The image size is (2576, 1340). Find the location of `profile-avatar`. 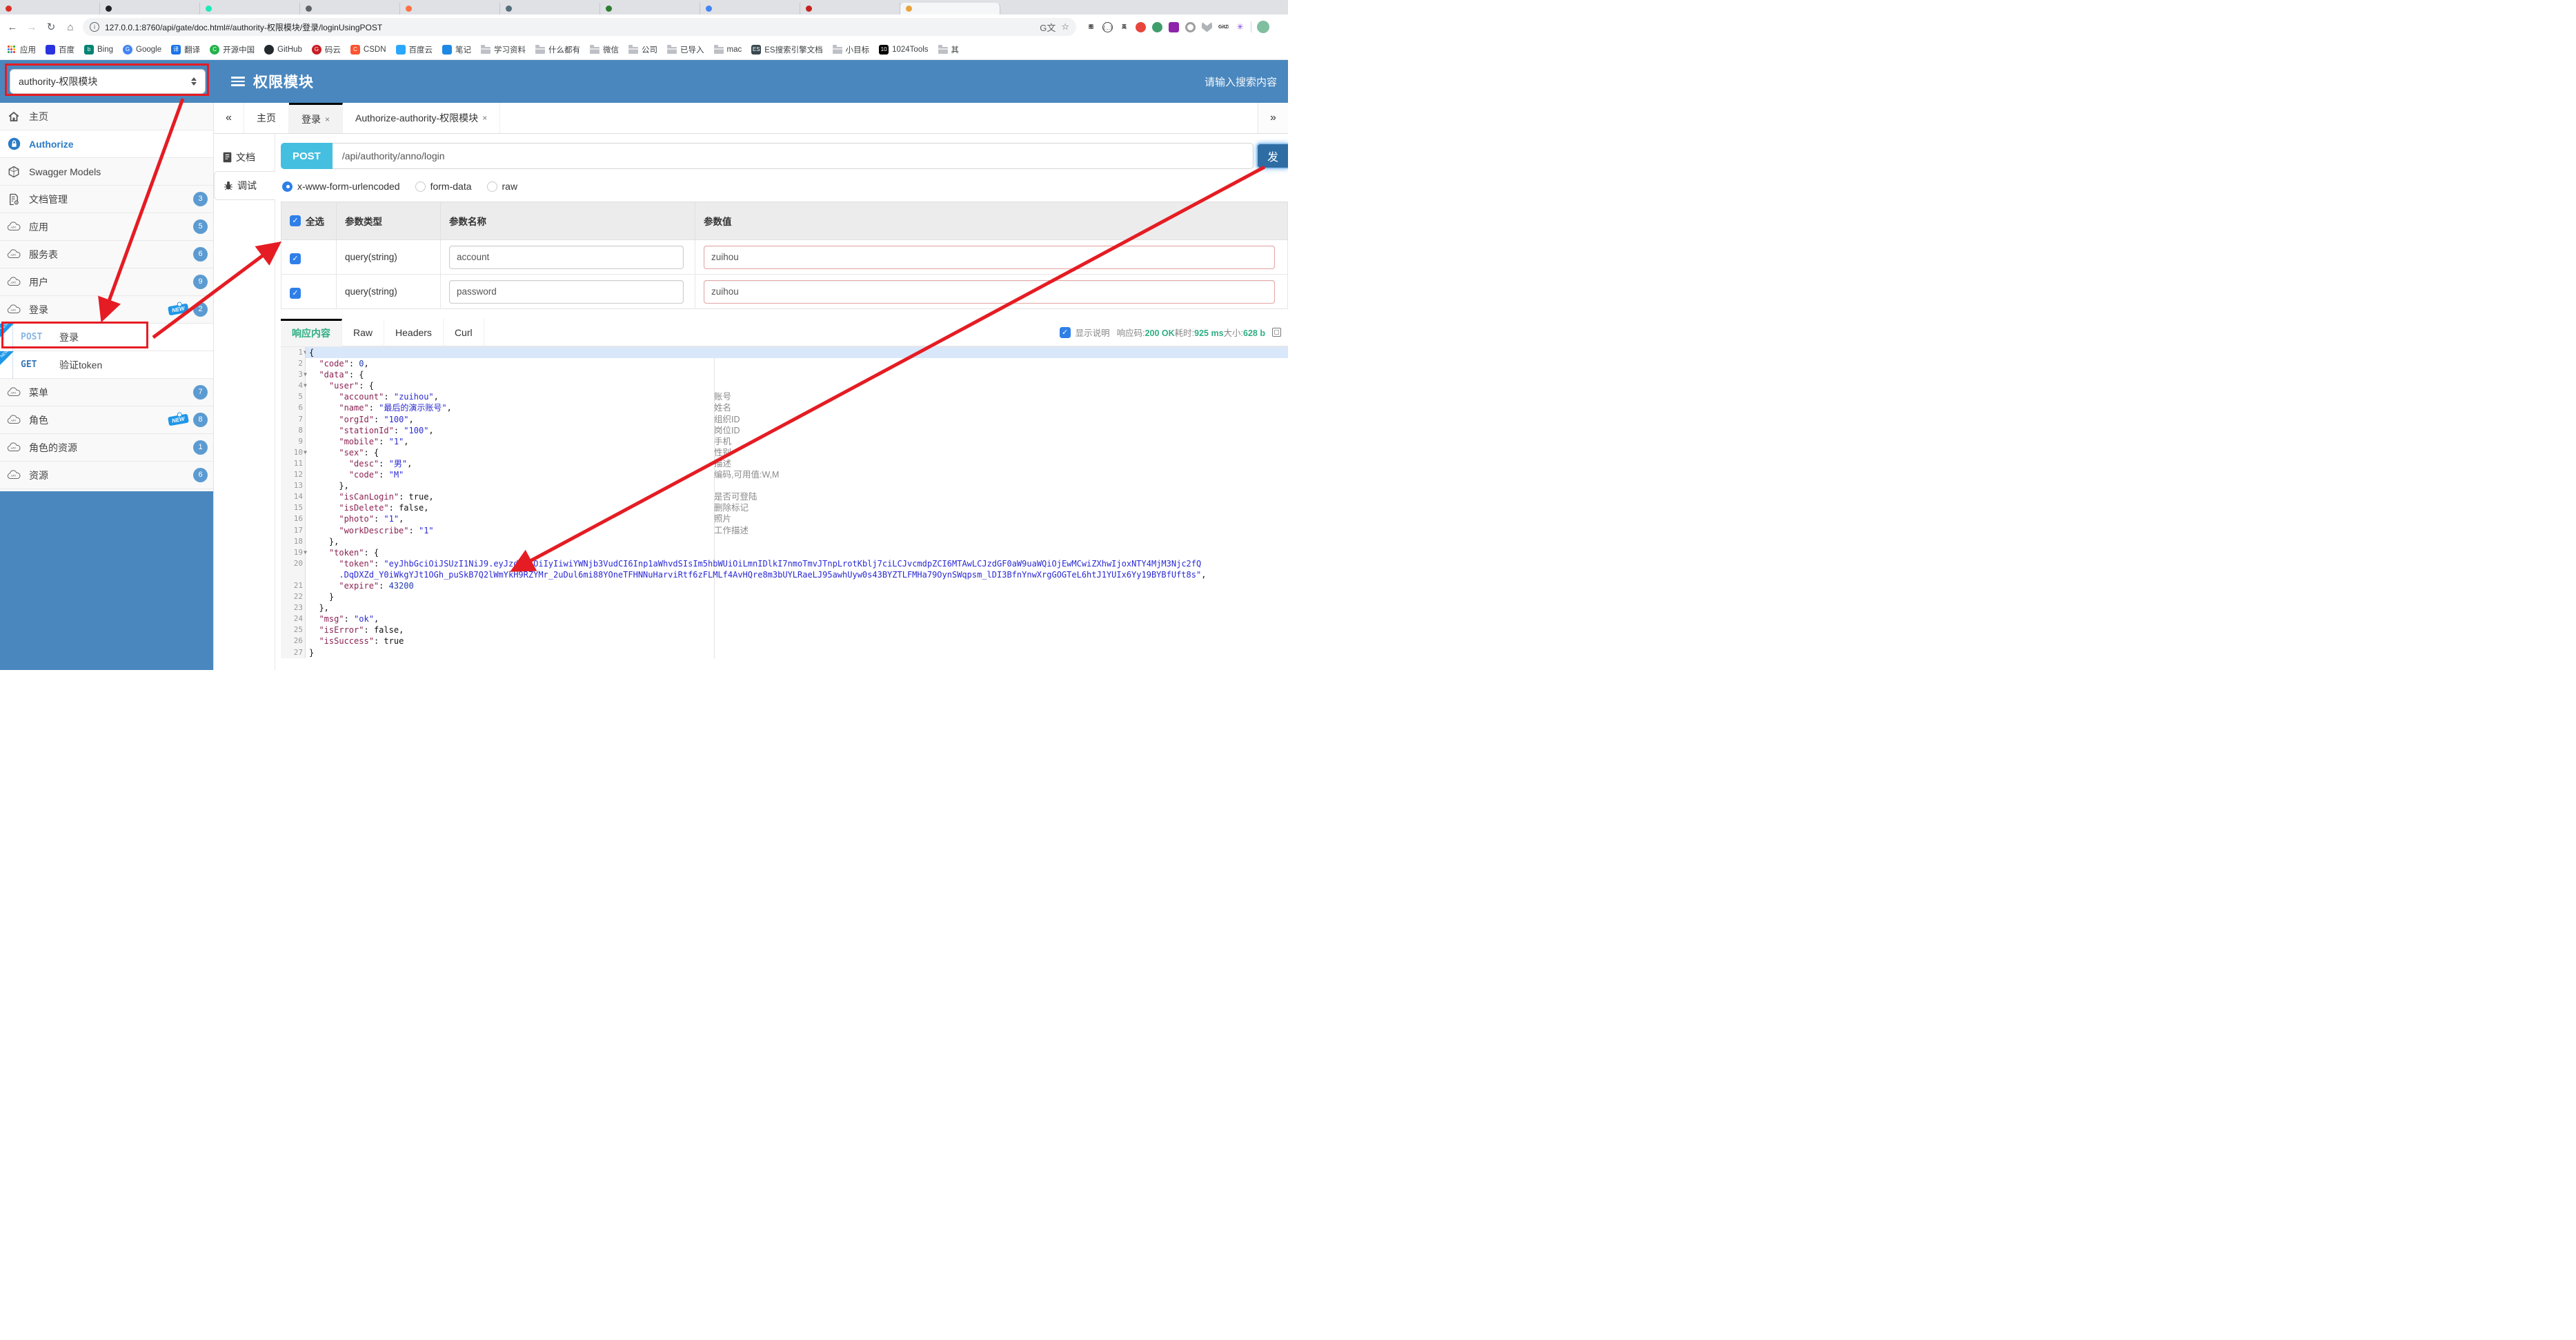

profile-avatar is located at coordinates (1263, 27).